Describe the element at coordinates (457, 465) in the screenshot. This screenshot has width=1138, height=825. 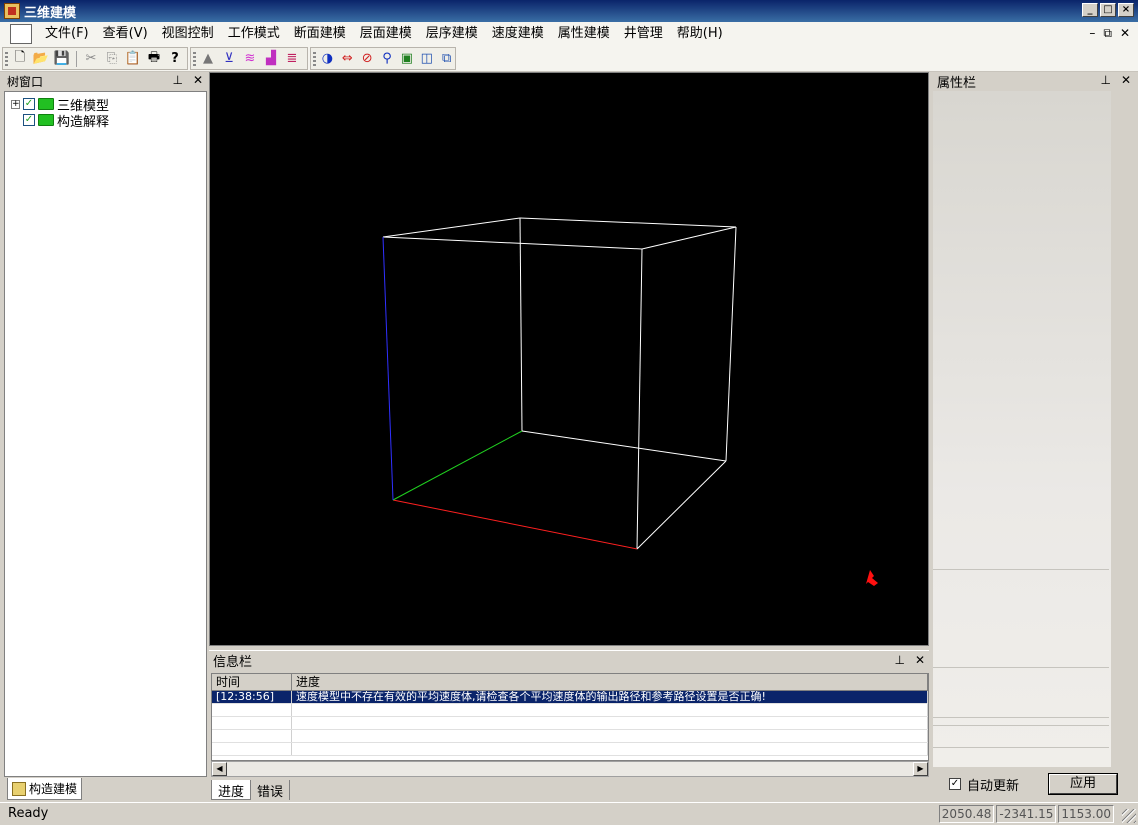
I see `y-axis` at that location.